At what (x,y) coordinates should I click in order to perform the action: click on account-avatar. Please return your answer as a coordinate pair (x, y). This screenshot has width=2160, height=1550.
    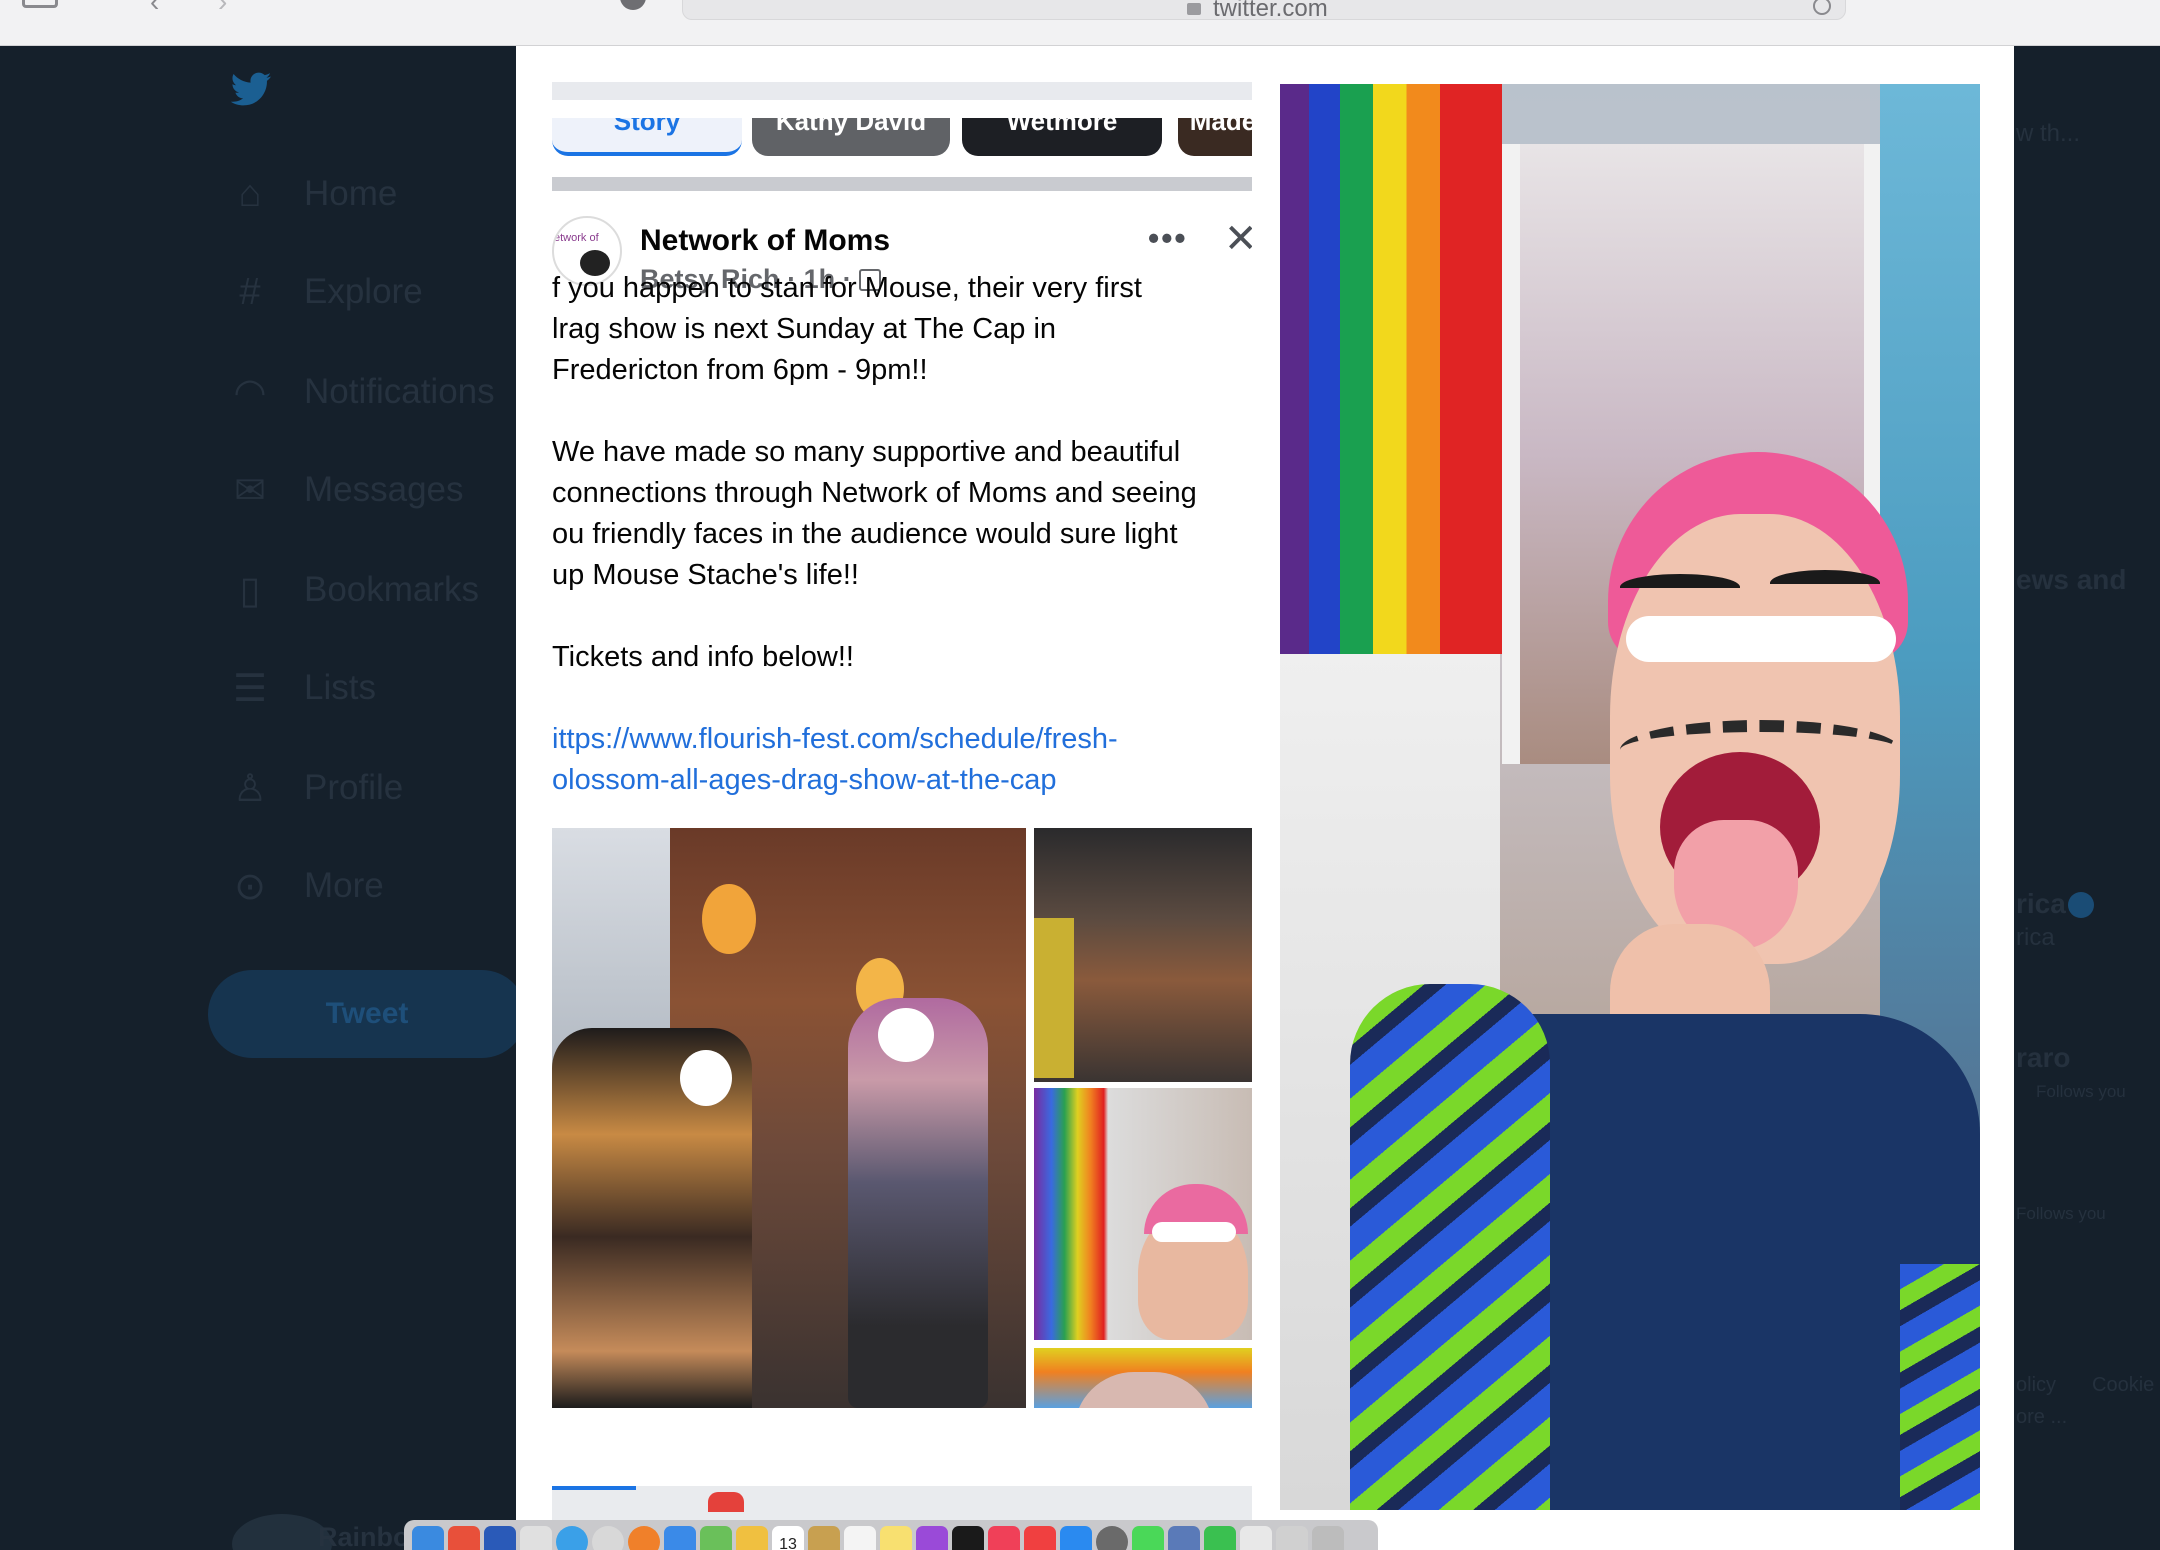
    Looking at the image, I should click on (282, 1532).